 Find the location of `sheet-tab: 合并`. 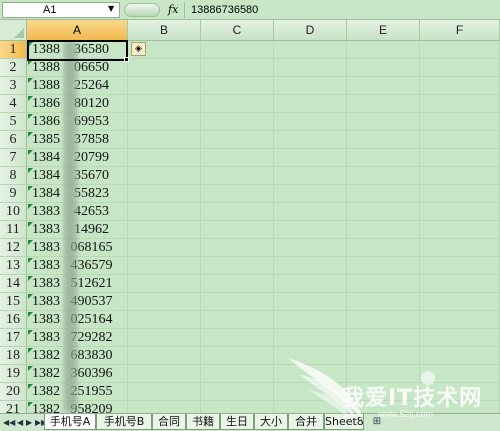

sheet-tab: 合并 is located at coordinates (306, 422).